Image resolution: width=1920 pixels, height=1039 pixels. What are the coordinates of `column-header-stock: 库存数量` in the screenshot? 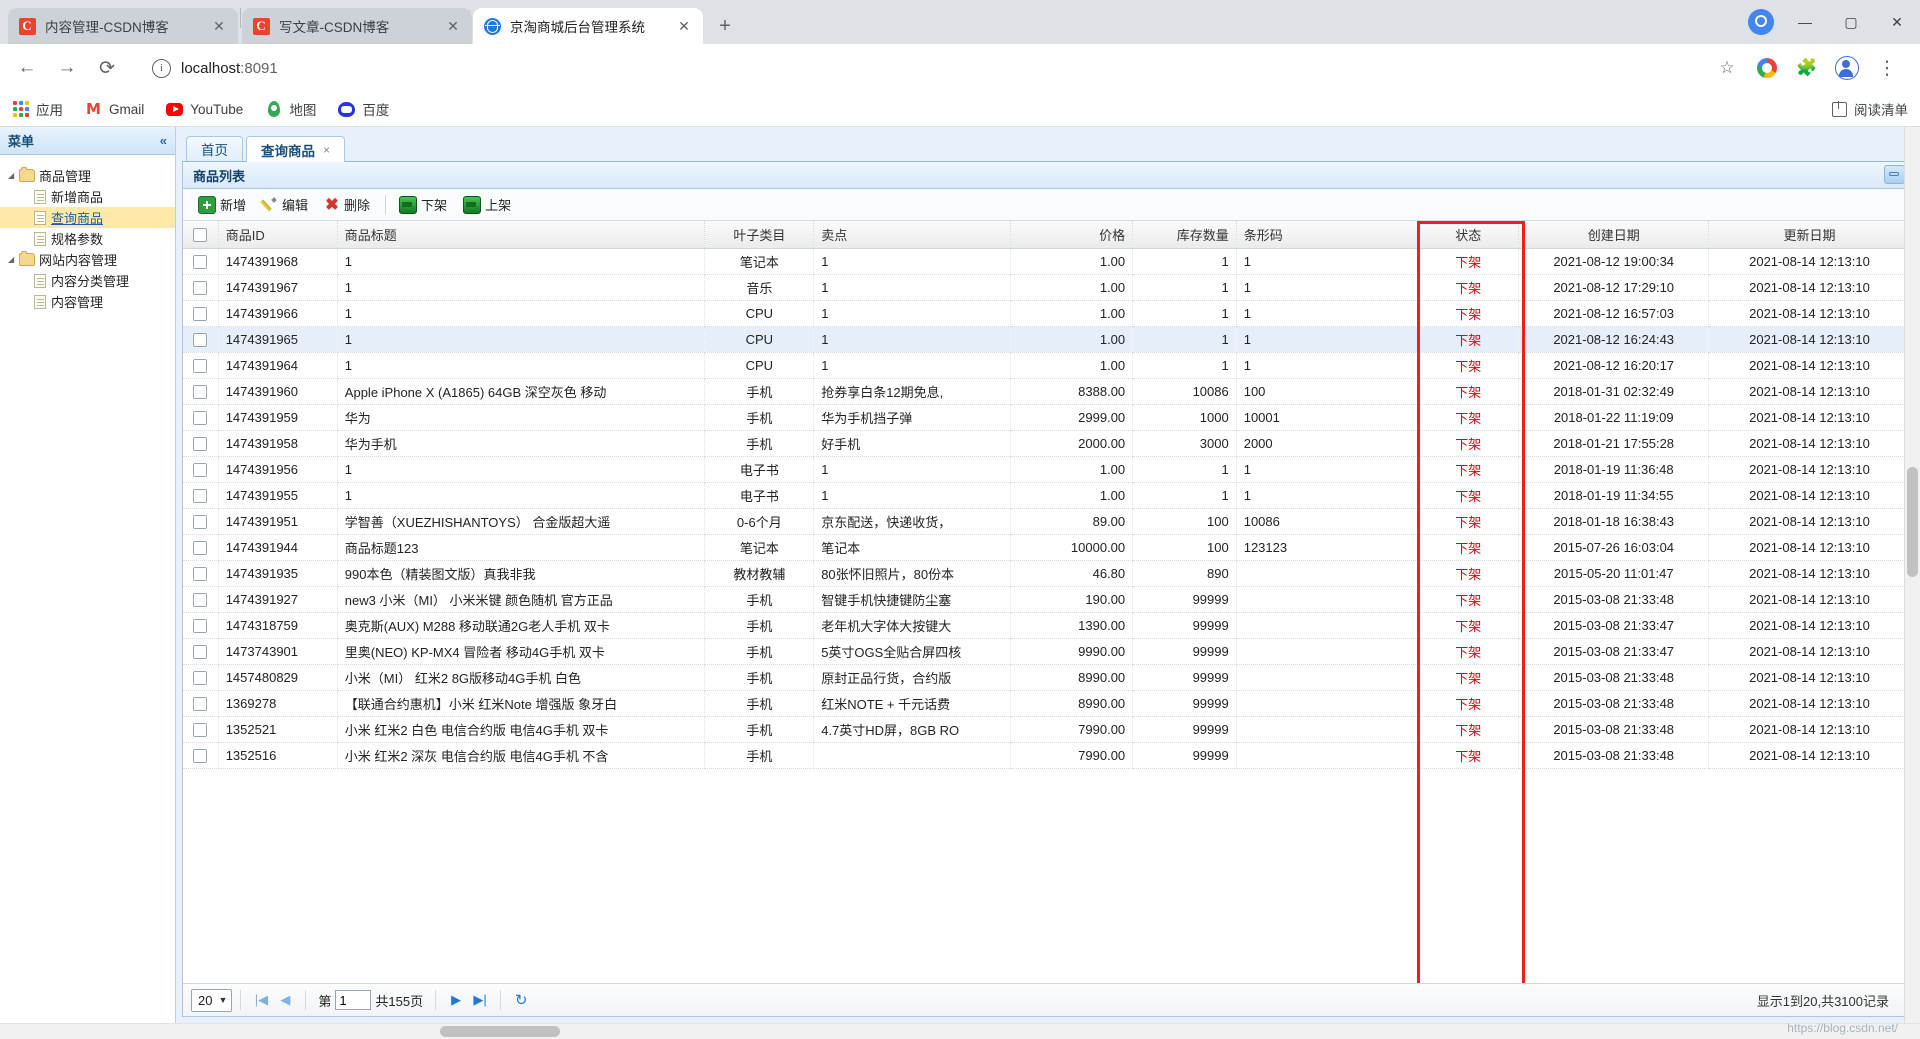 It's located at (1184, 235).